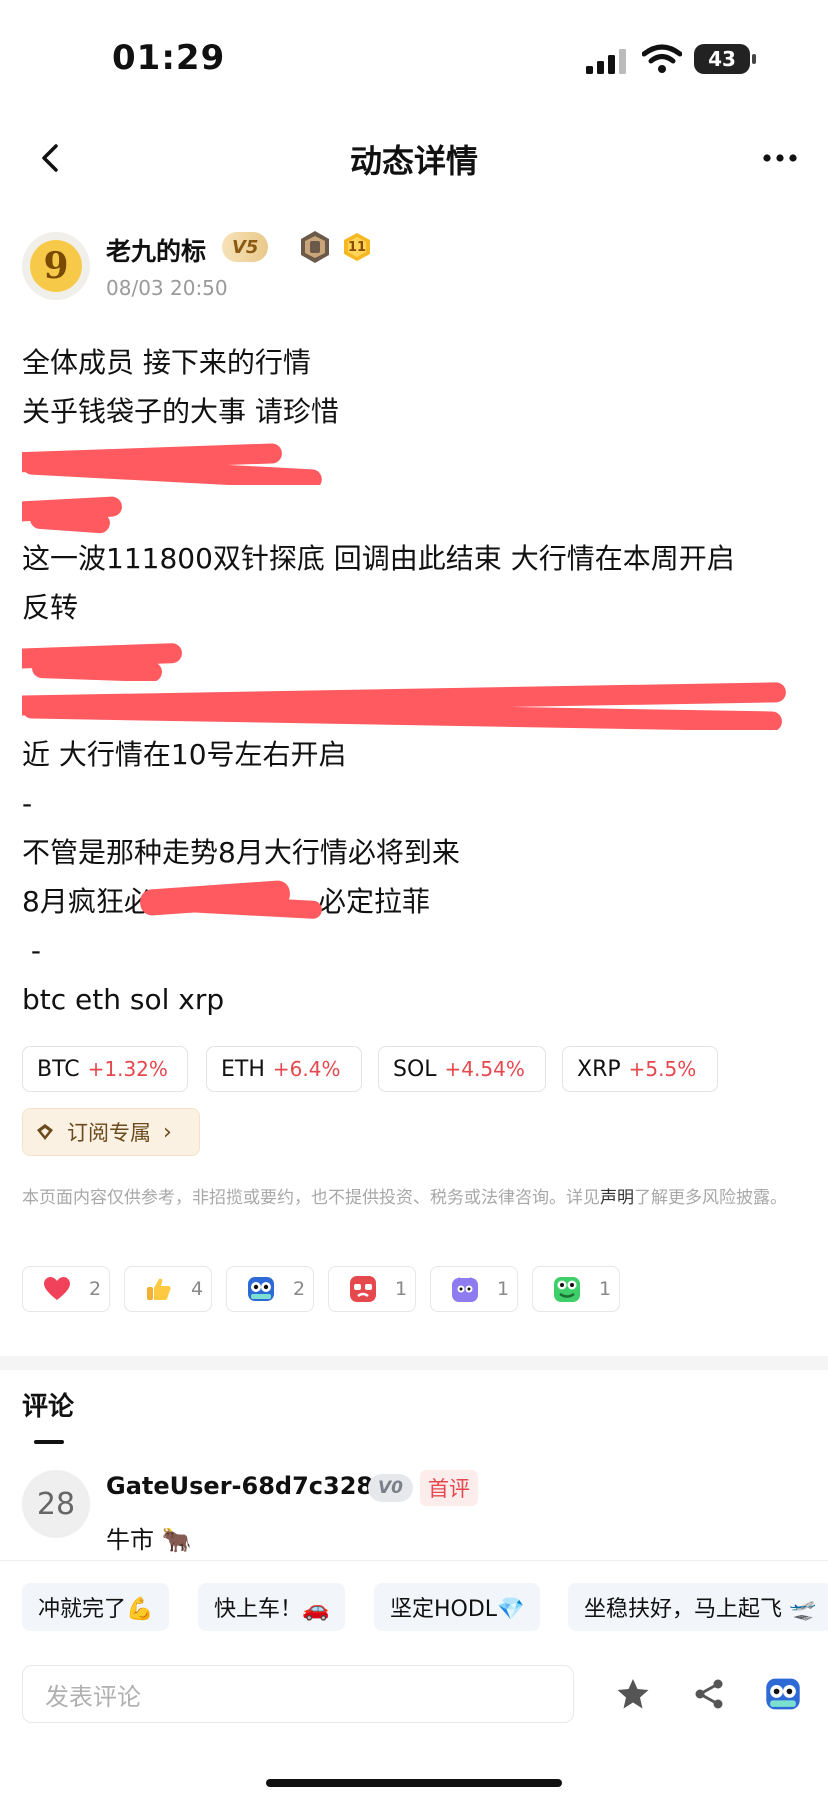  Describe the element at coordinates (56, 1504) in the screenshot. I see `commenter-avatar: 28` at that location.